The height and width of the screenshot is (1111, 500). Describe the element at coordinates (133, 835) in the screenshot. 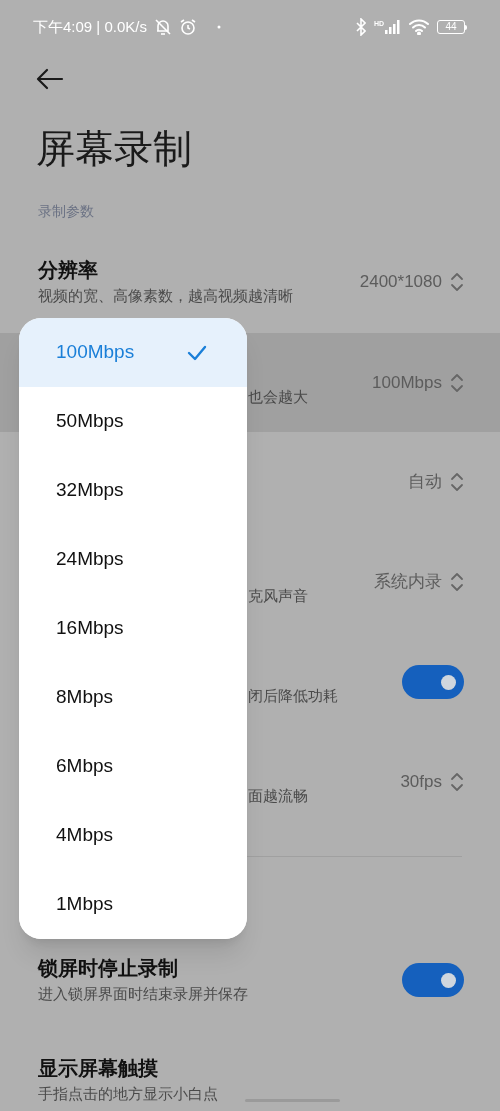

I see `menu-option: 4Mbps` at that location.